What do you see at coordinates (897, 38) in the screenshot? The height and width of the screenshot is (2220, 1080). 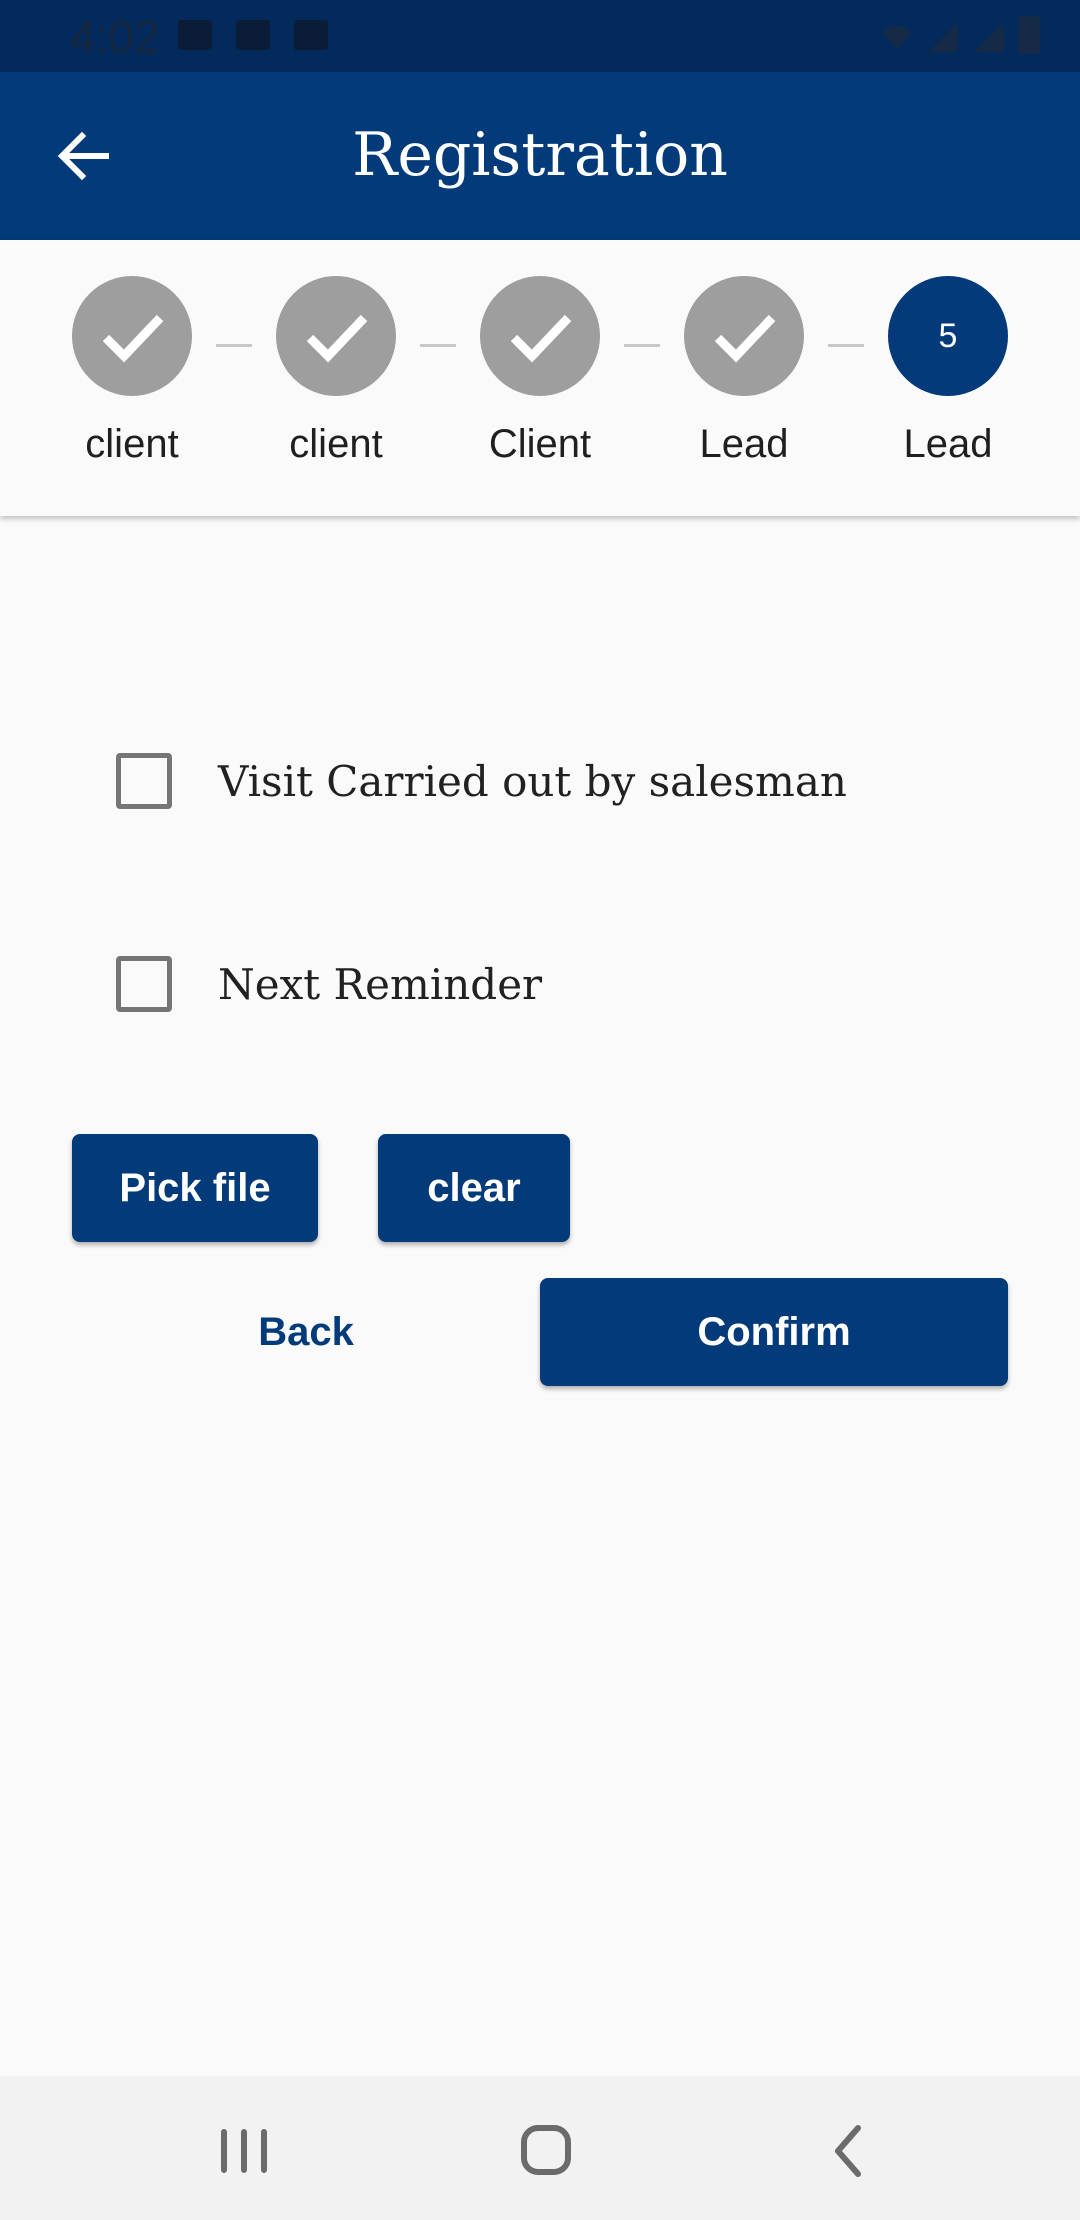 I see `wifi-icon` at bounding box center [897, 38].